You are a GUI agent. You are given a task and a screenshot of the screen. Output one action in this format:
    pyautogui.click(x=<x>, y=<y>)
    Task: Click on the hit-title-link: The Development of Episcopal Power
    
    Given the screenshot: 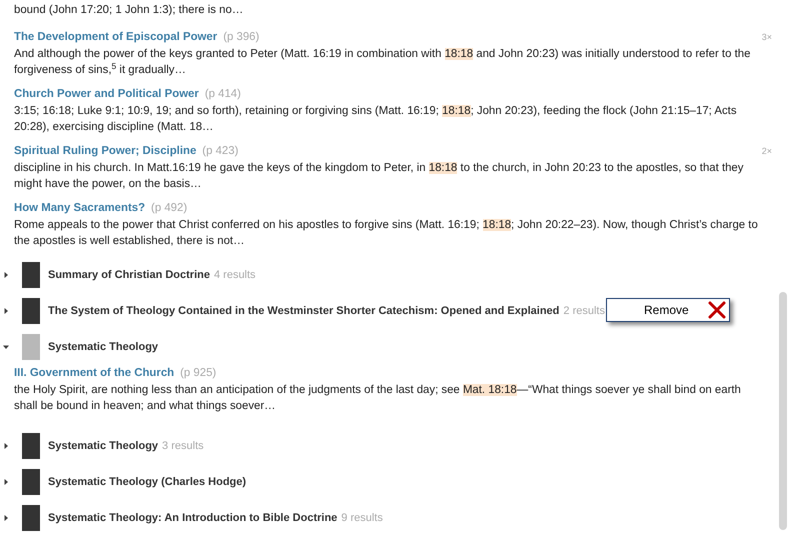 What is the action you would take?
    pyautogui.click(x=116, y=37)
    